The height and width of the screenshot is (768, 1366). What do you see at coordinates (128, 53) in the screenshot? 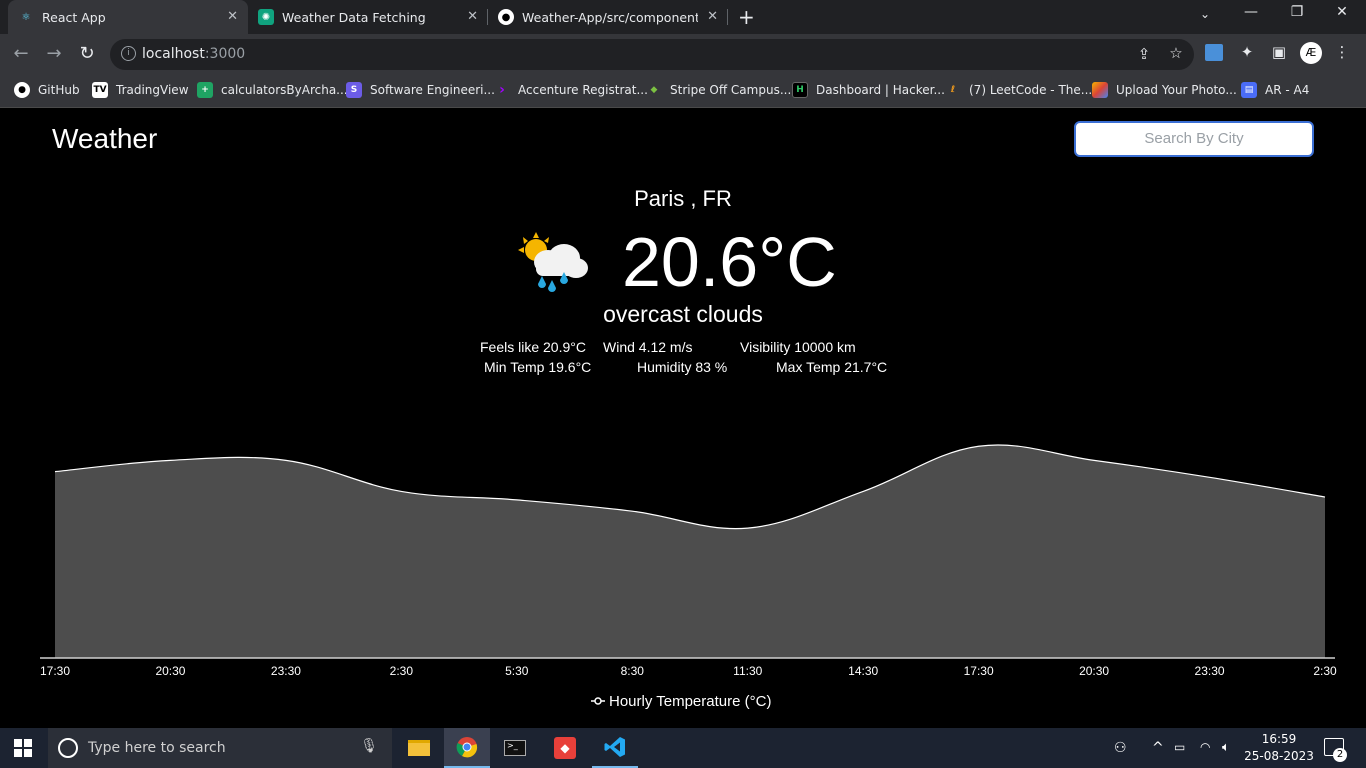
I see `info-icon: i` at bounding box center [128, 53].